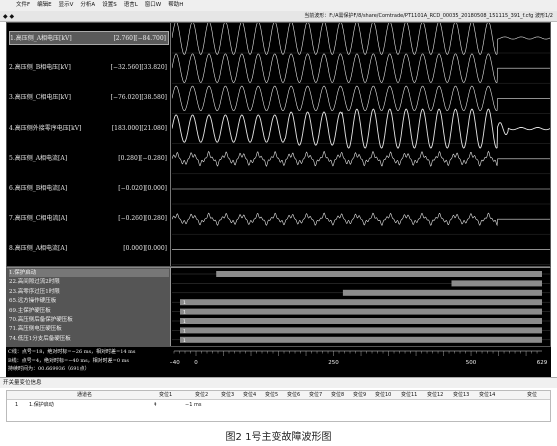 The height and width of the screenshot is (446, 557). I want to click on analog-channel-name: 6.高压侧_B相电流[A], so click(38, 188).